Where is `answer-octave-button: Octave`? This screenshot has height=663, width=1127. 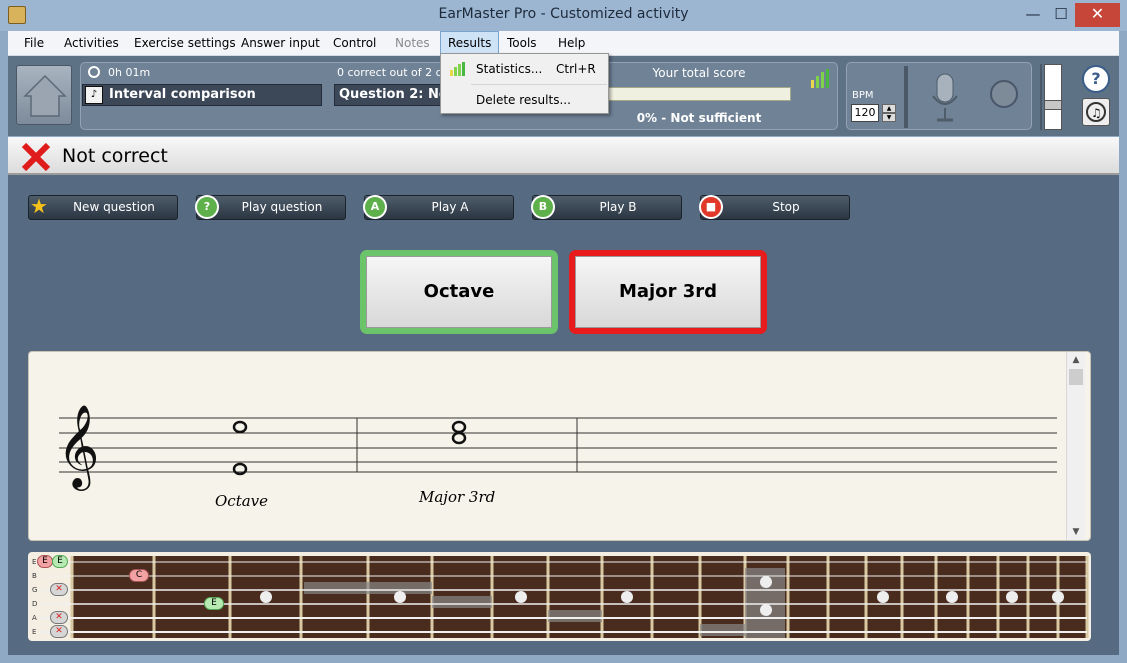
answer-octave-button: Octave is located at coordinates (459, 292).